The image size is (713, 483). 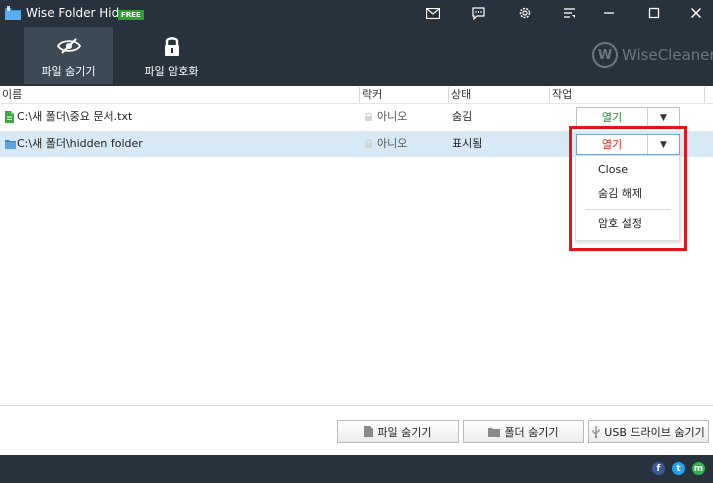 I want to click on tab-encrypt-file: 파일 암호화, so click(x=171, y=55).